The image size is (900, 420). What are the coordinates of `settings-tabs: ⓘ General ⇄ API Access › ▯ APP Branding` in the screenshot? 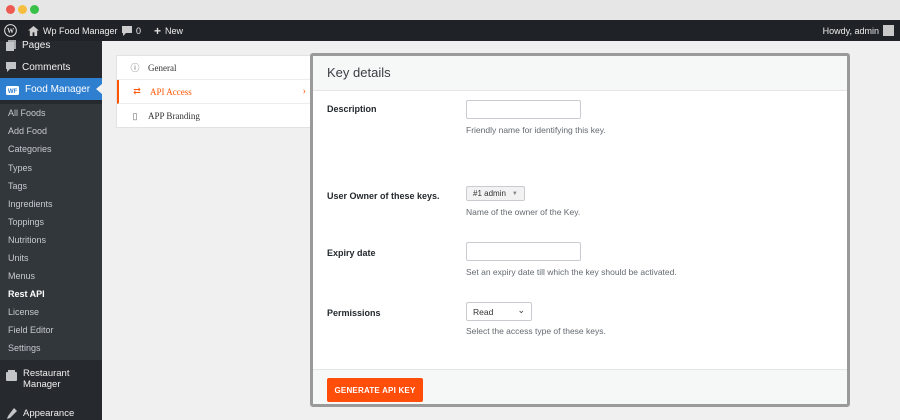 It's located at (213, 91).